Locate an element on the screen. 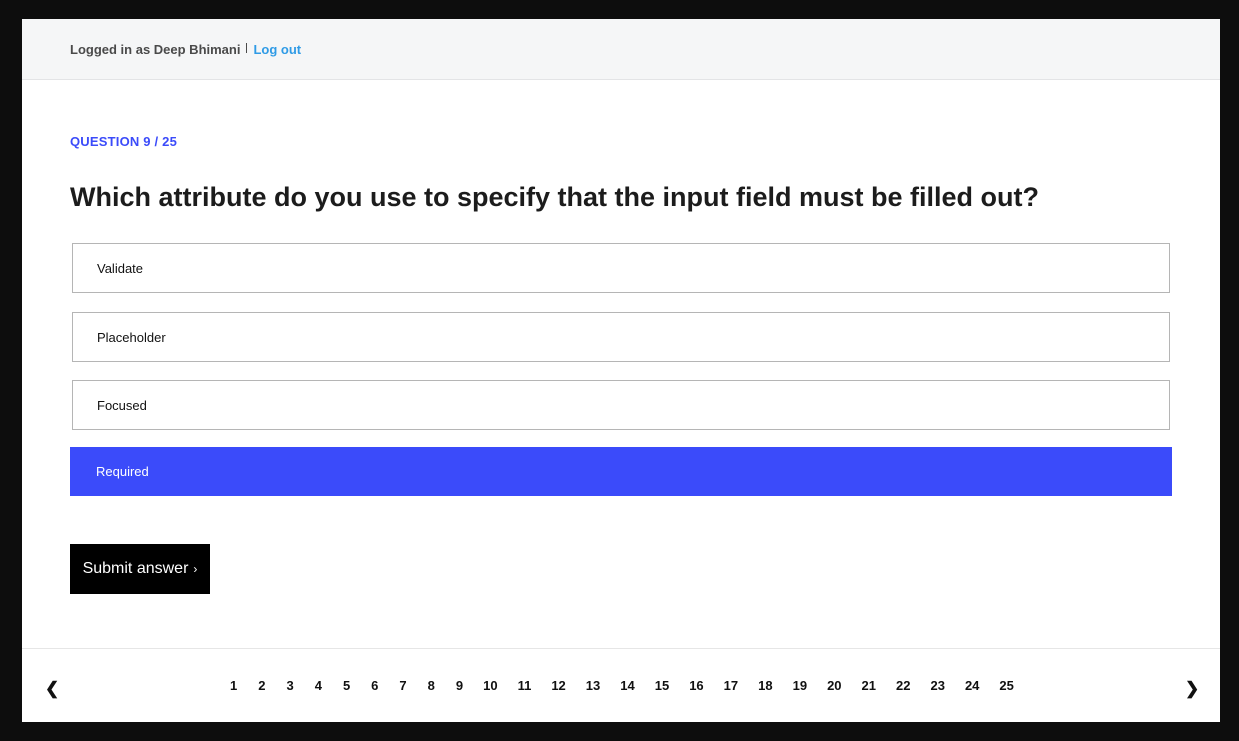 Image resolution: width=1239 pixels, height=741 pixels. page-number-link: 8 is located at coordinates (431, 686).